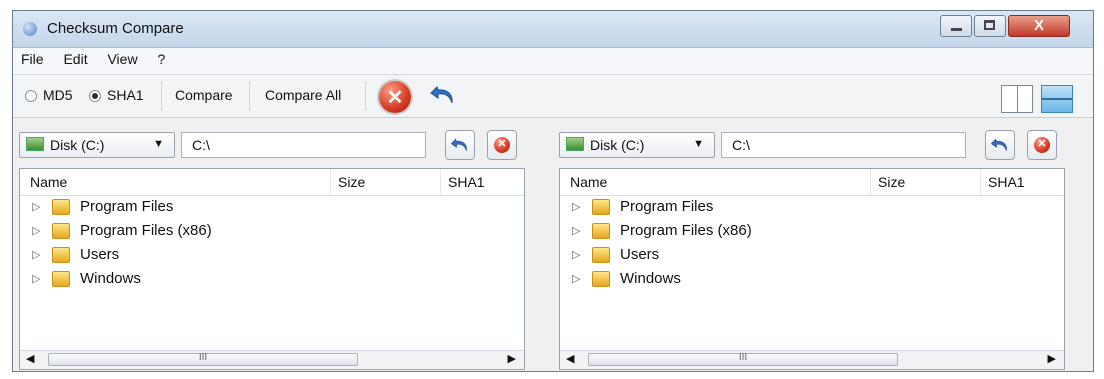 This screenshot has width=1104, height=379. I want to click on compare-all-button: Compare All, so click(303, 95).